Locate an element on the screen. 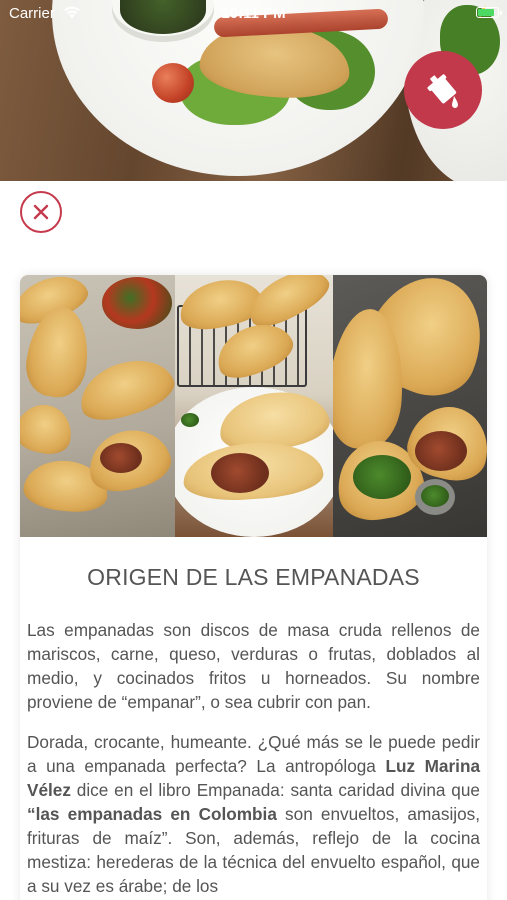 This screenshot has height=900, width=507. close-button is located at coordinates (41, 212).